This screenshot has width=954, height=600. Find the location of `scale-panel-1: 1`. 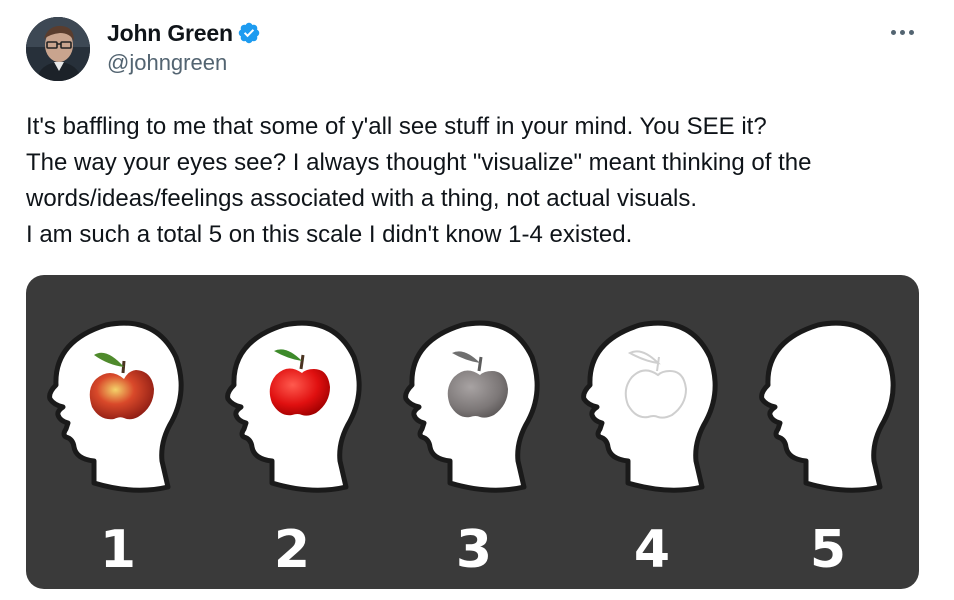

scale-panel-1: 1 is located at coordinates (116, 451).